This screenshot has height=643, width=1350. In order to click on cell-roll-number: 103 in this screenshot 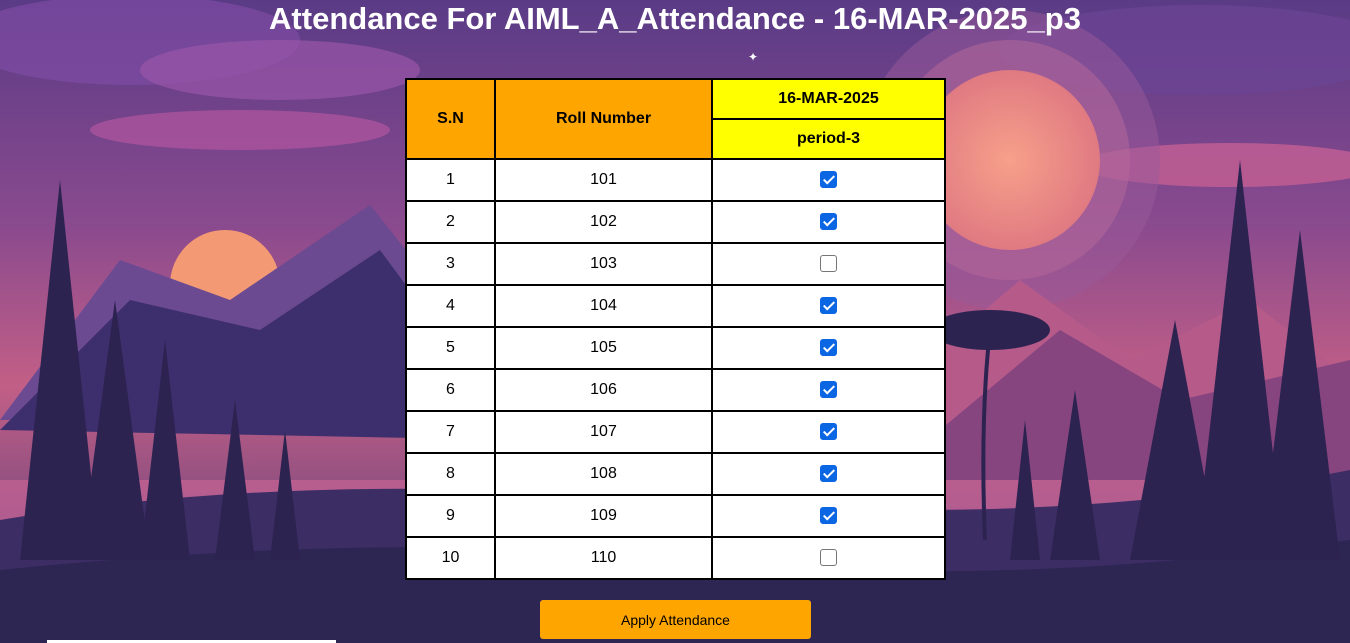, I will do `click(603, 264)`.